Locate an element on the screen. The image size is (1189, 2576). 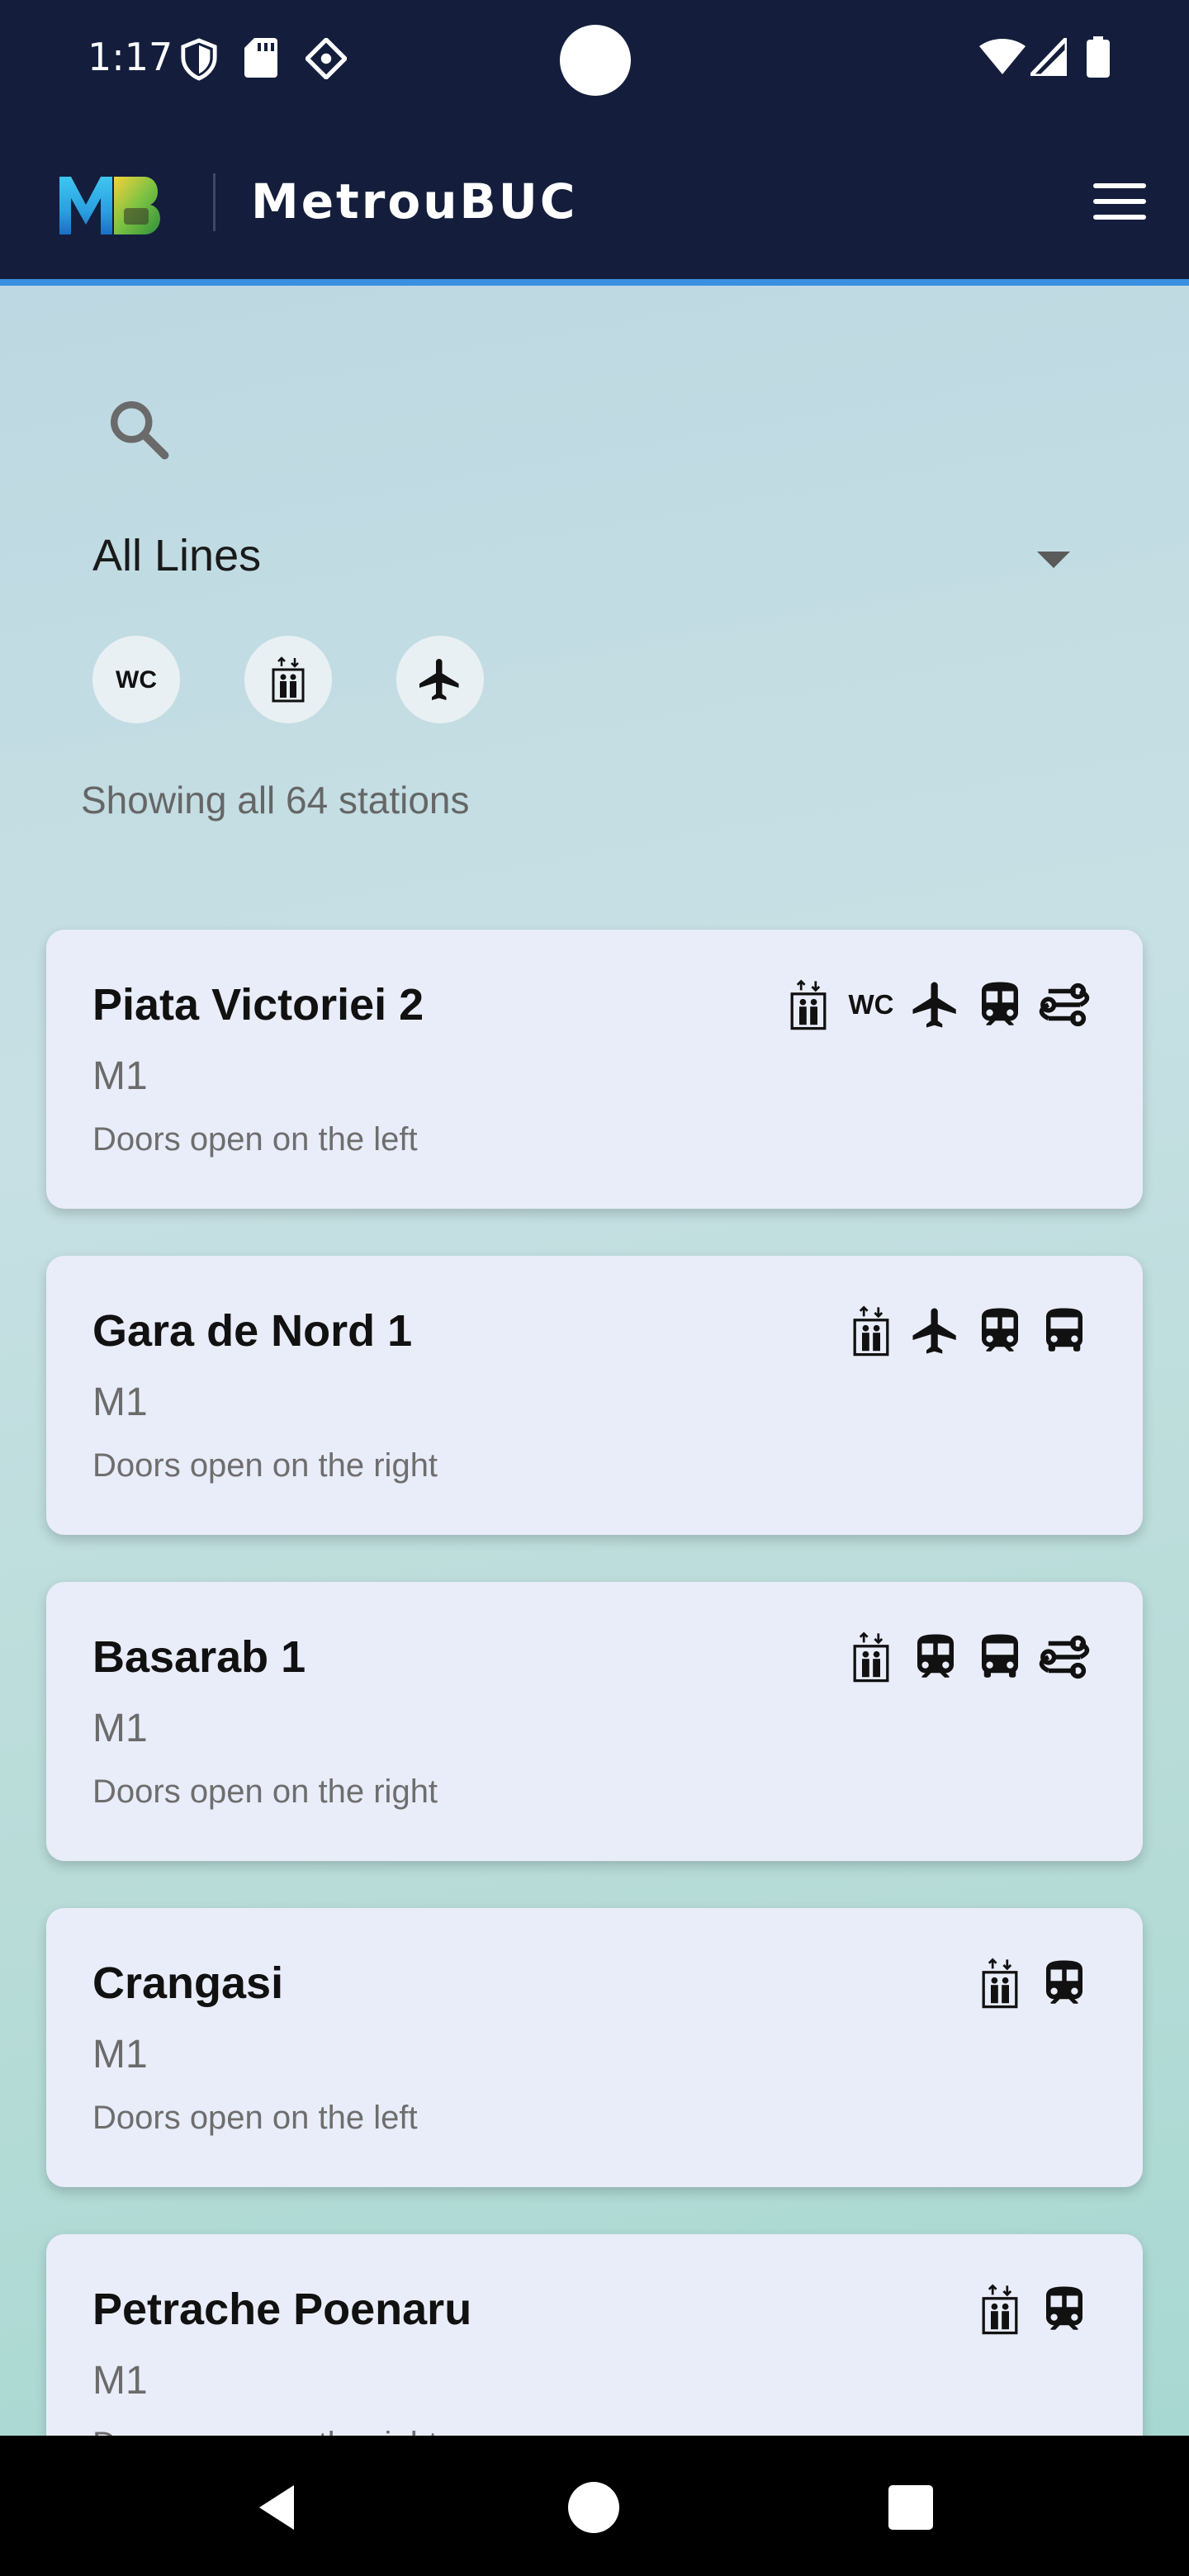
battery-icon is located at coordinates (1098, 57).